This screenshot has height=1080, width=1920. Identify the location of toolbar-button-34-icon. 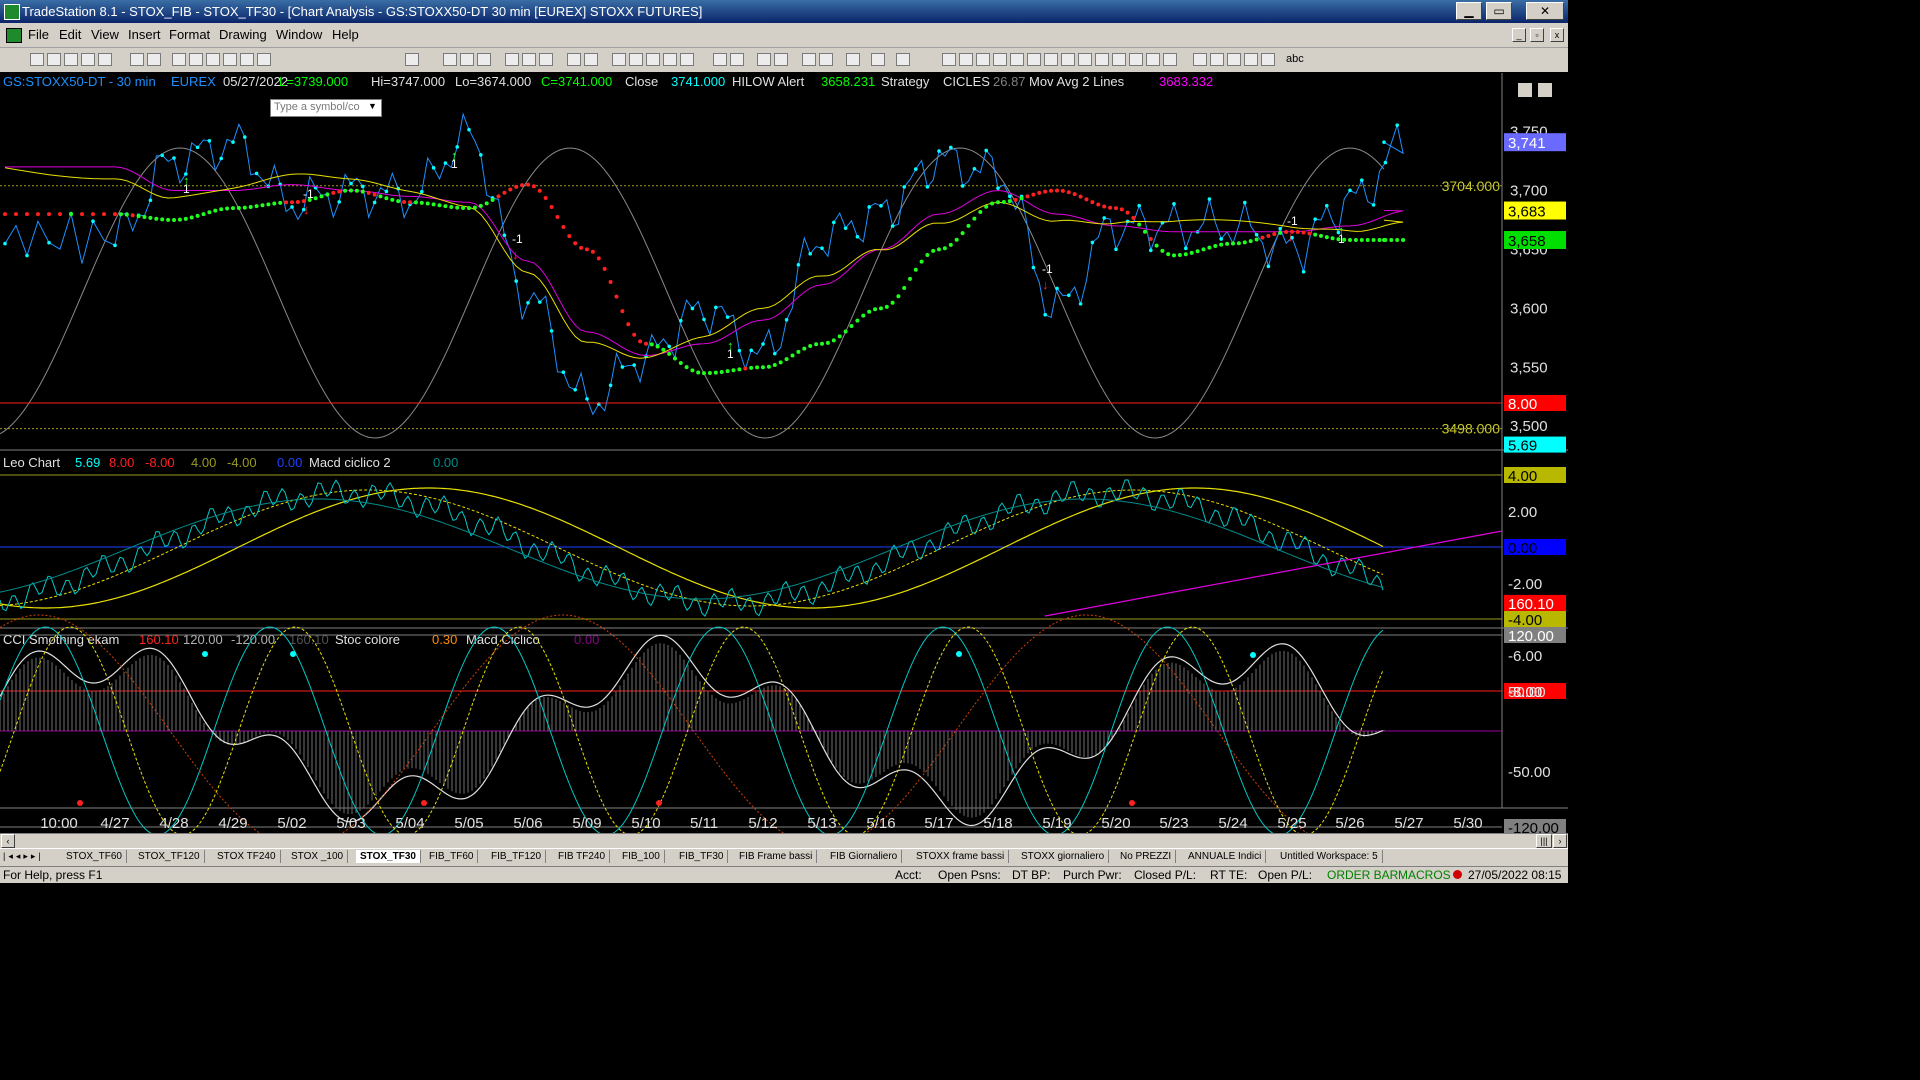
(878, 59).